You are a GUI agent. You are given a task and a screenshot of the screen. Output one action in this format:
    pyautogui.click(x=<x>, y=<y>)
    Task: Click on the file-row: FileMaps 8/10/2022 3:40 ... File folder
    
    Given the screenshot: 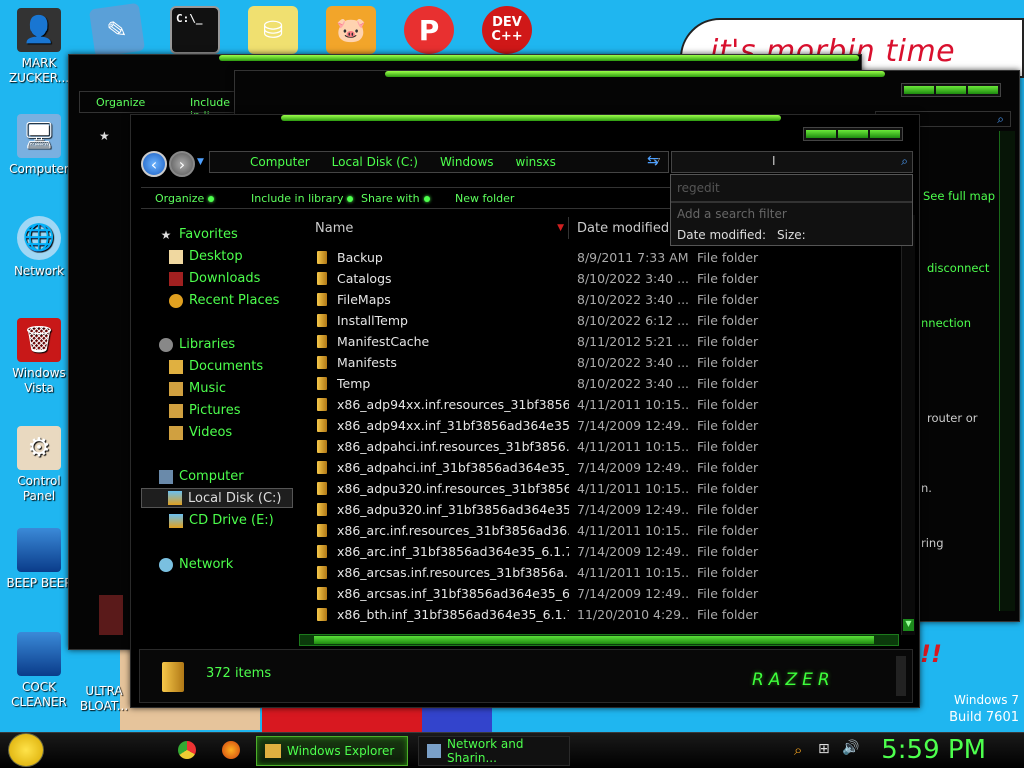 What is the action you would take?
    pyautogui.click(x=599, y=299)
    